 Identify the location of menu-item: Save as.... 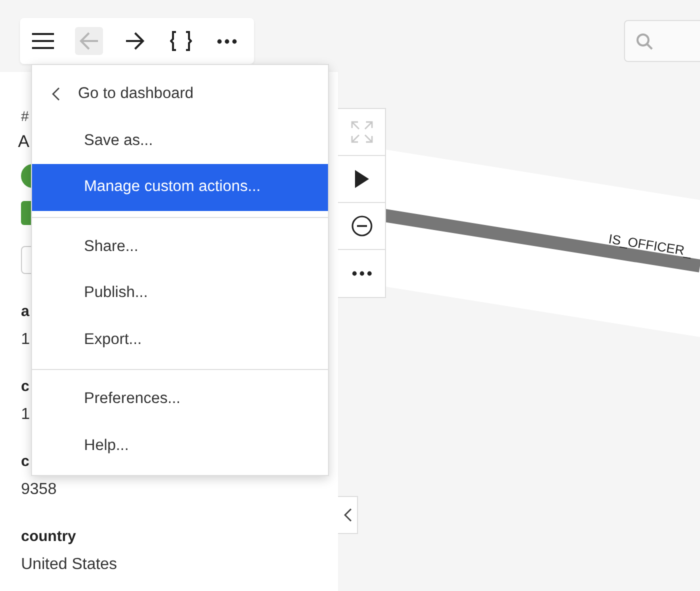
(180, 141).